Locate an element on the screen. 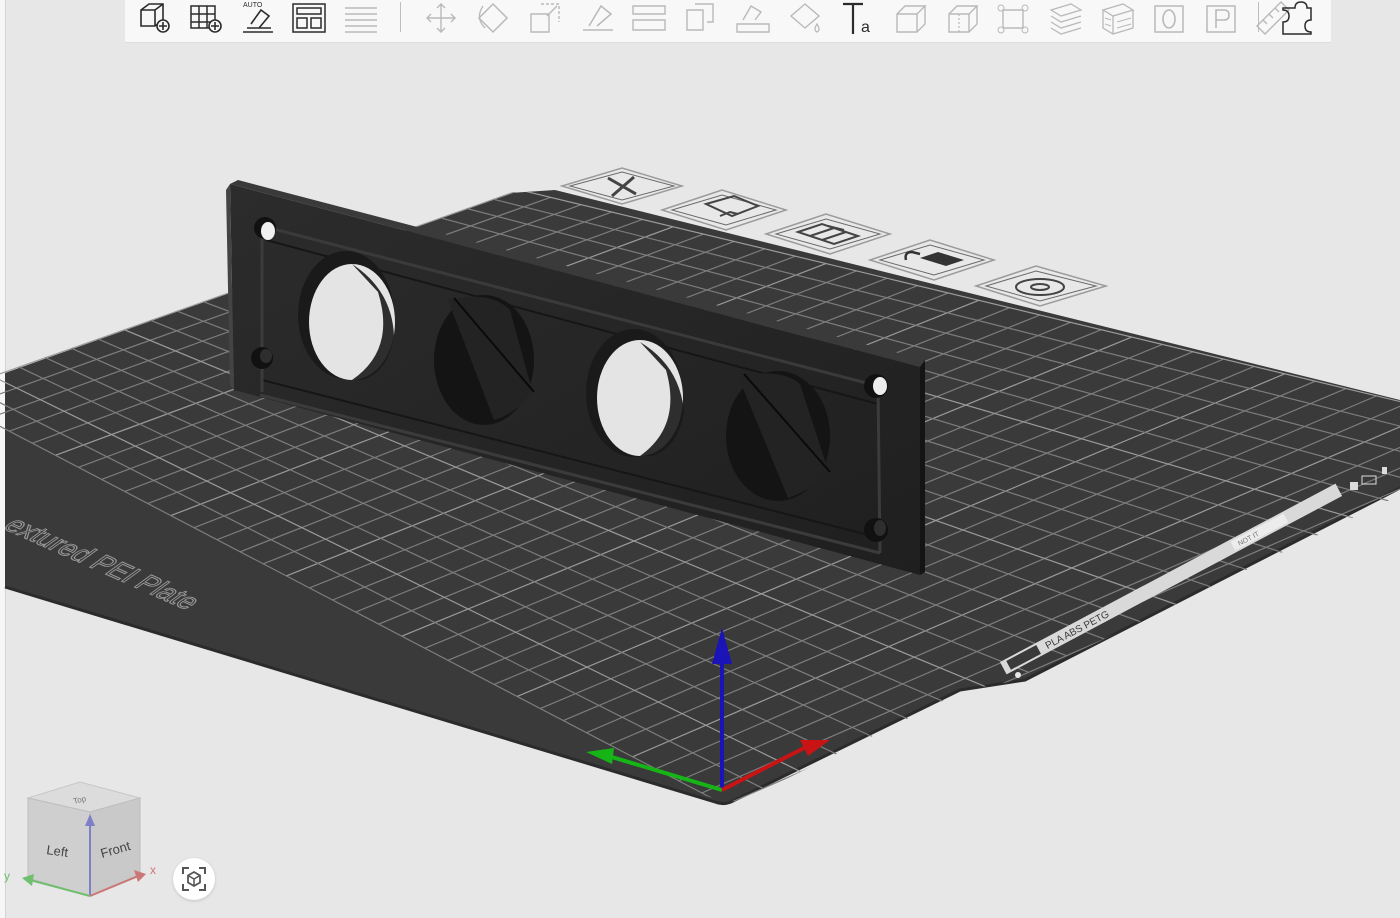 This screenshot has width=1400, height=918. rotate-icon is located at coordinates (493, 18).